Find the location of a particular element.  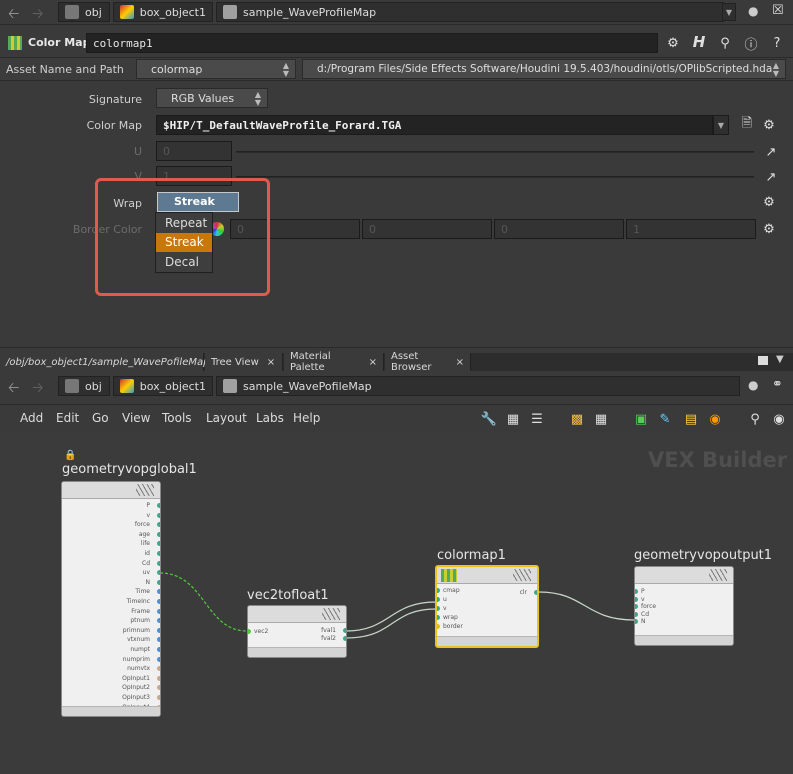

u-field: 0 is located at coordinates (194, 151).